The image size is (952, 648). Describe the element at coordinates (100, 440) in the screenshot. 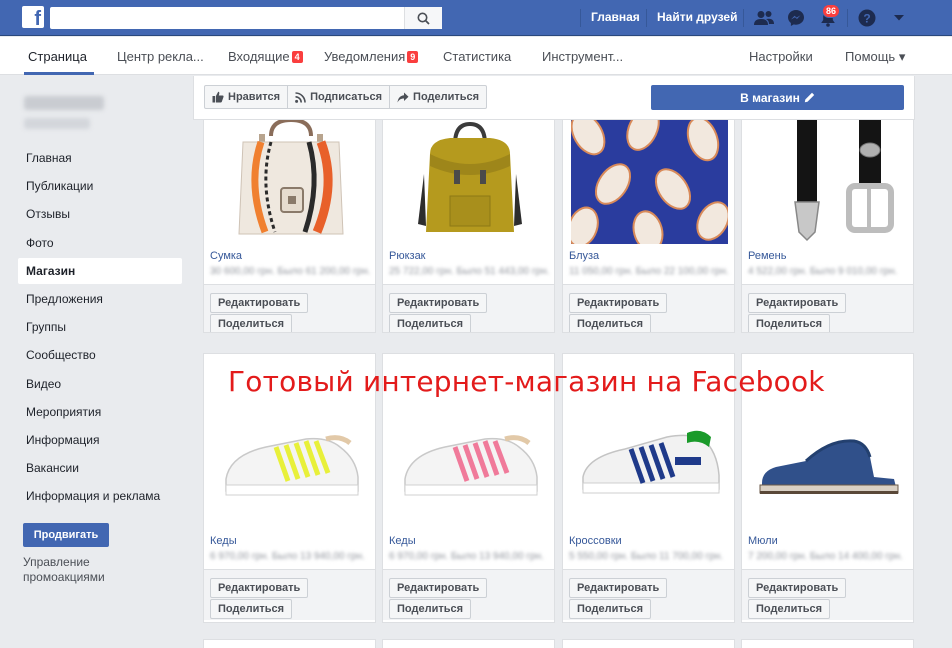

I see `sidebar-item: Информация` at that location.